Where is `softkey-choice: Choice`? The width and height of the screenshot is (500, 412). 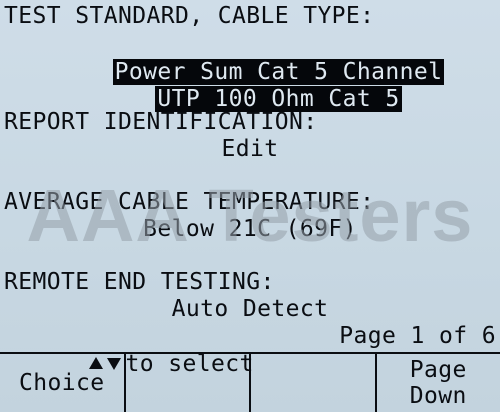 softkey-choice: Choice is located at coordinates (62, 383).